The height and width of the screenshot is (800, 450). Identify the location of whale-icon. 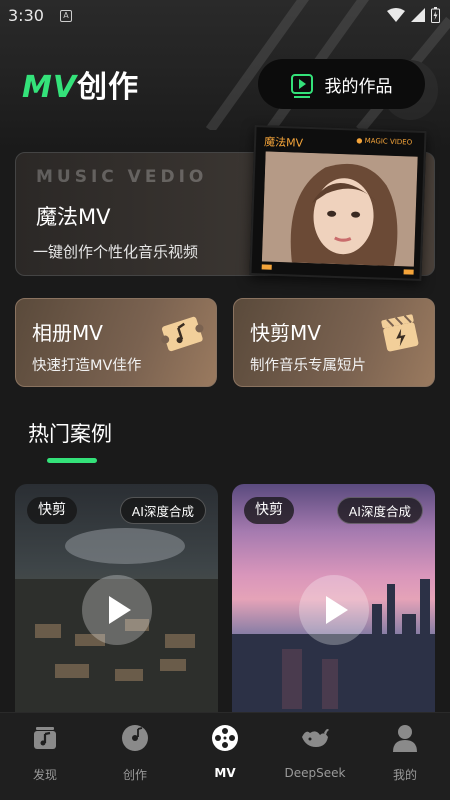
(315, 738).